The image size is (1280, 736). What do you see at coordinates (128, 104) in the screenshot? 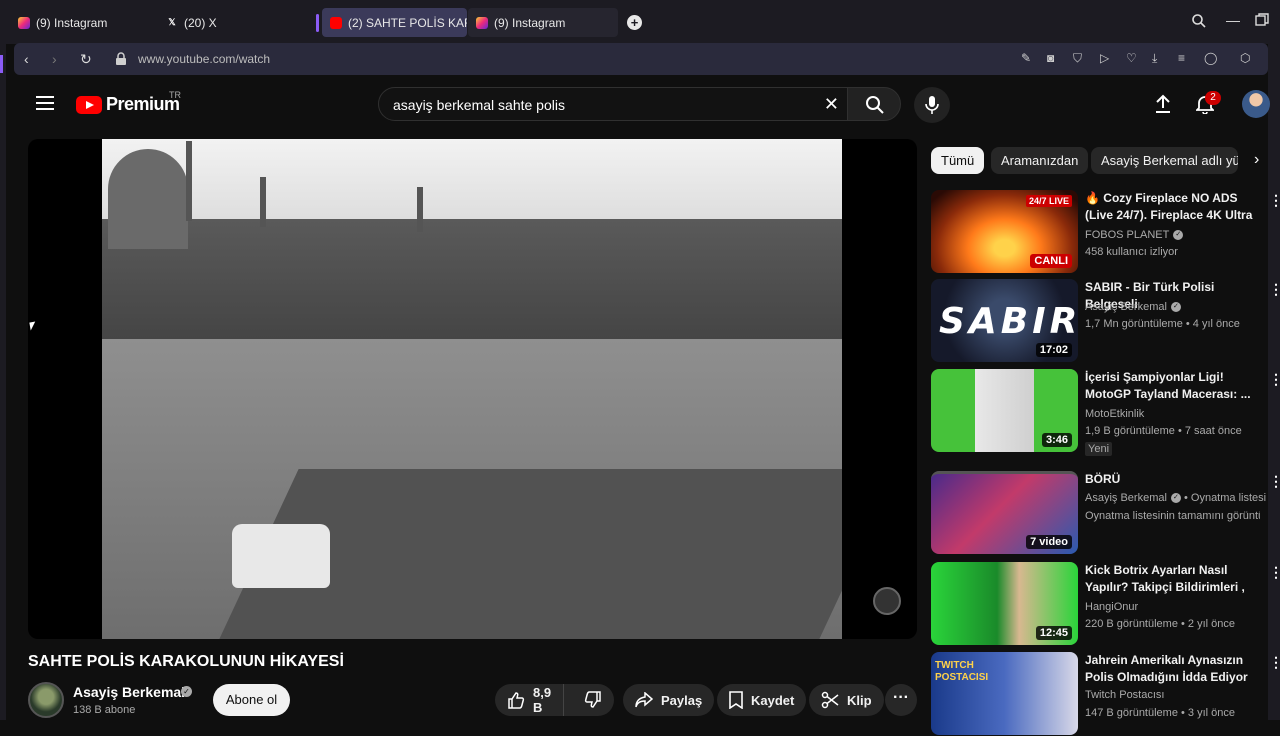
I see `youtube-logo: Premium` at bounding box center [128, 104].